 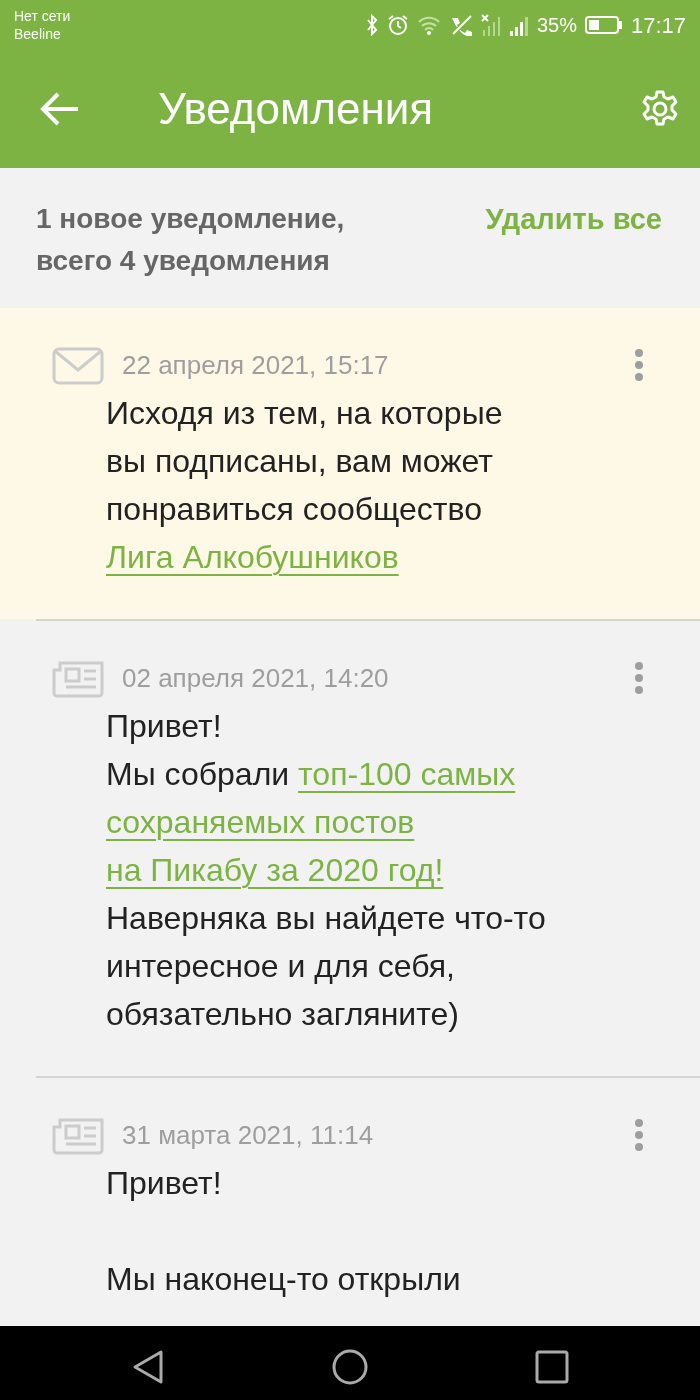 What do you see at coordinates (350, 1367) in the screenshot?
I see `home-nav-icon` at bounding box center [350, 1367].